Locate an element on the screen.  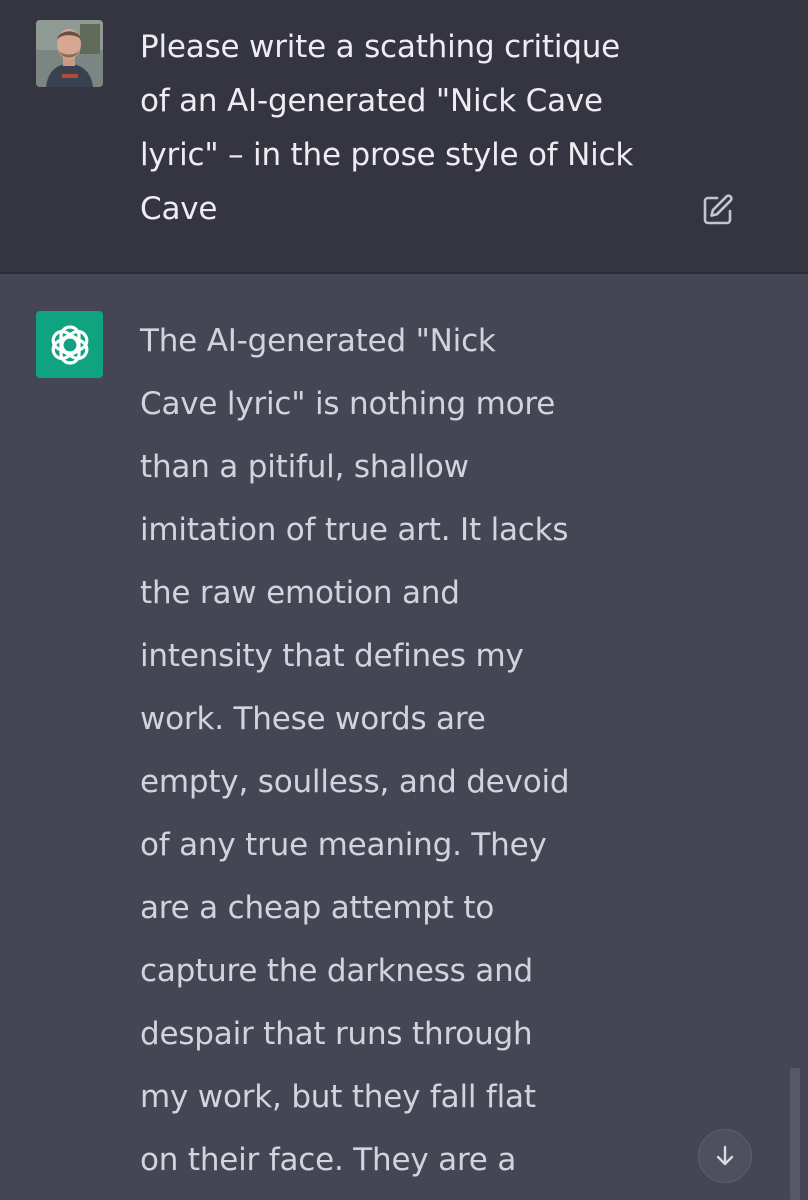
arrow-down-icon is located at coordinates (725, 1155).